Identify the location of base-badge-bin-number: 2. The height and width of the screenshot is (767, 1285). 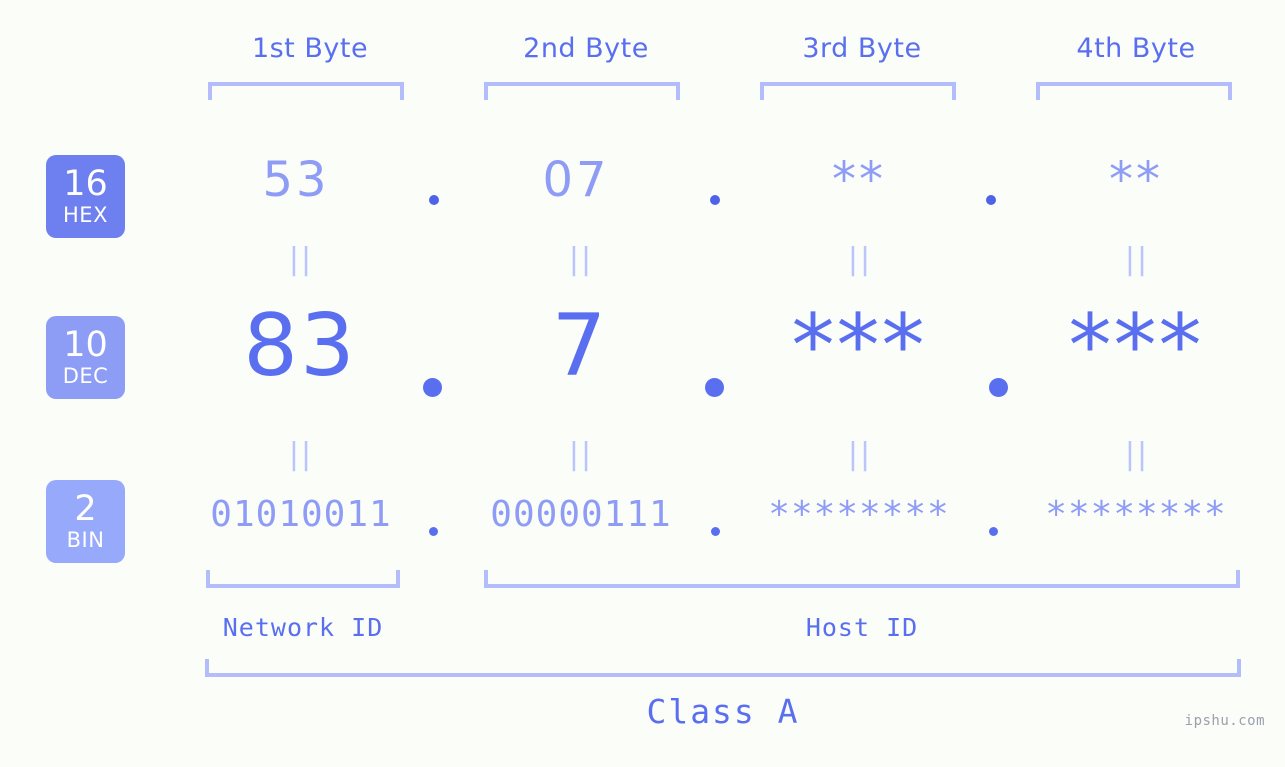
(85, 509).